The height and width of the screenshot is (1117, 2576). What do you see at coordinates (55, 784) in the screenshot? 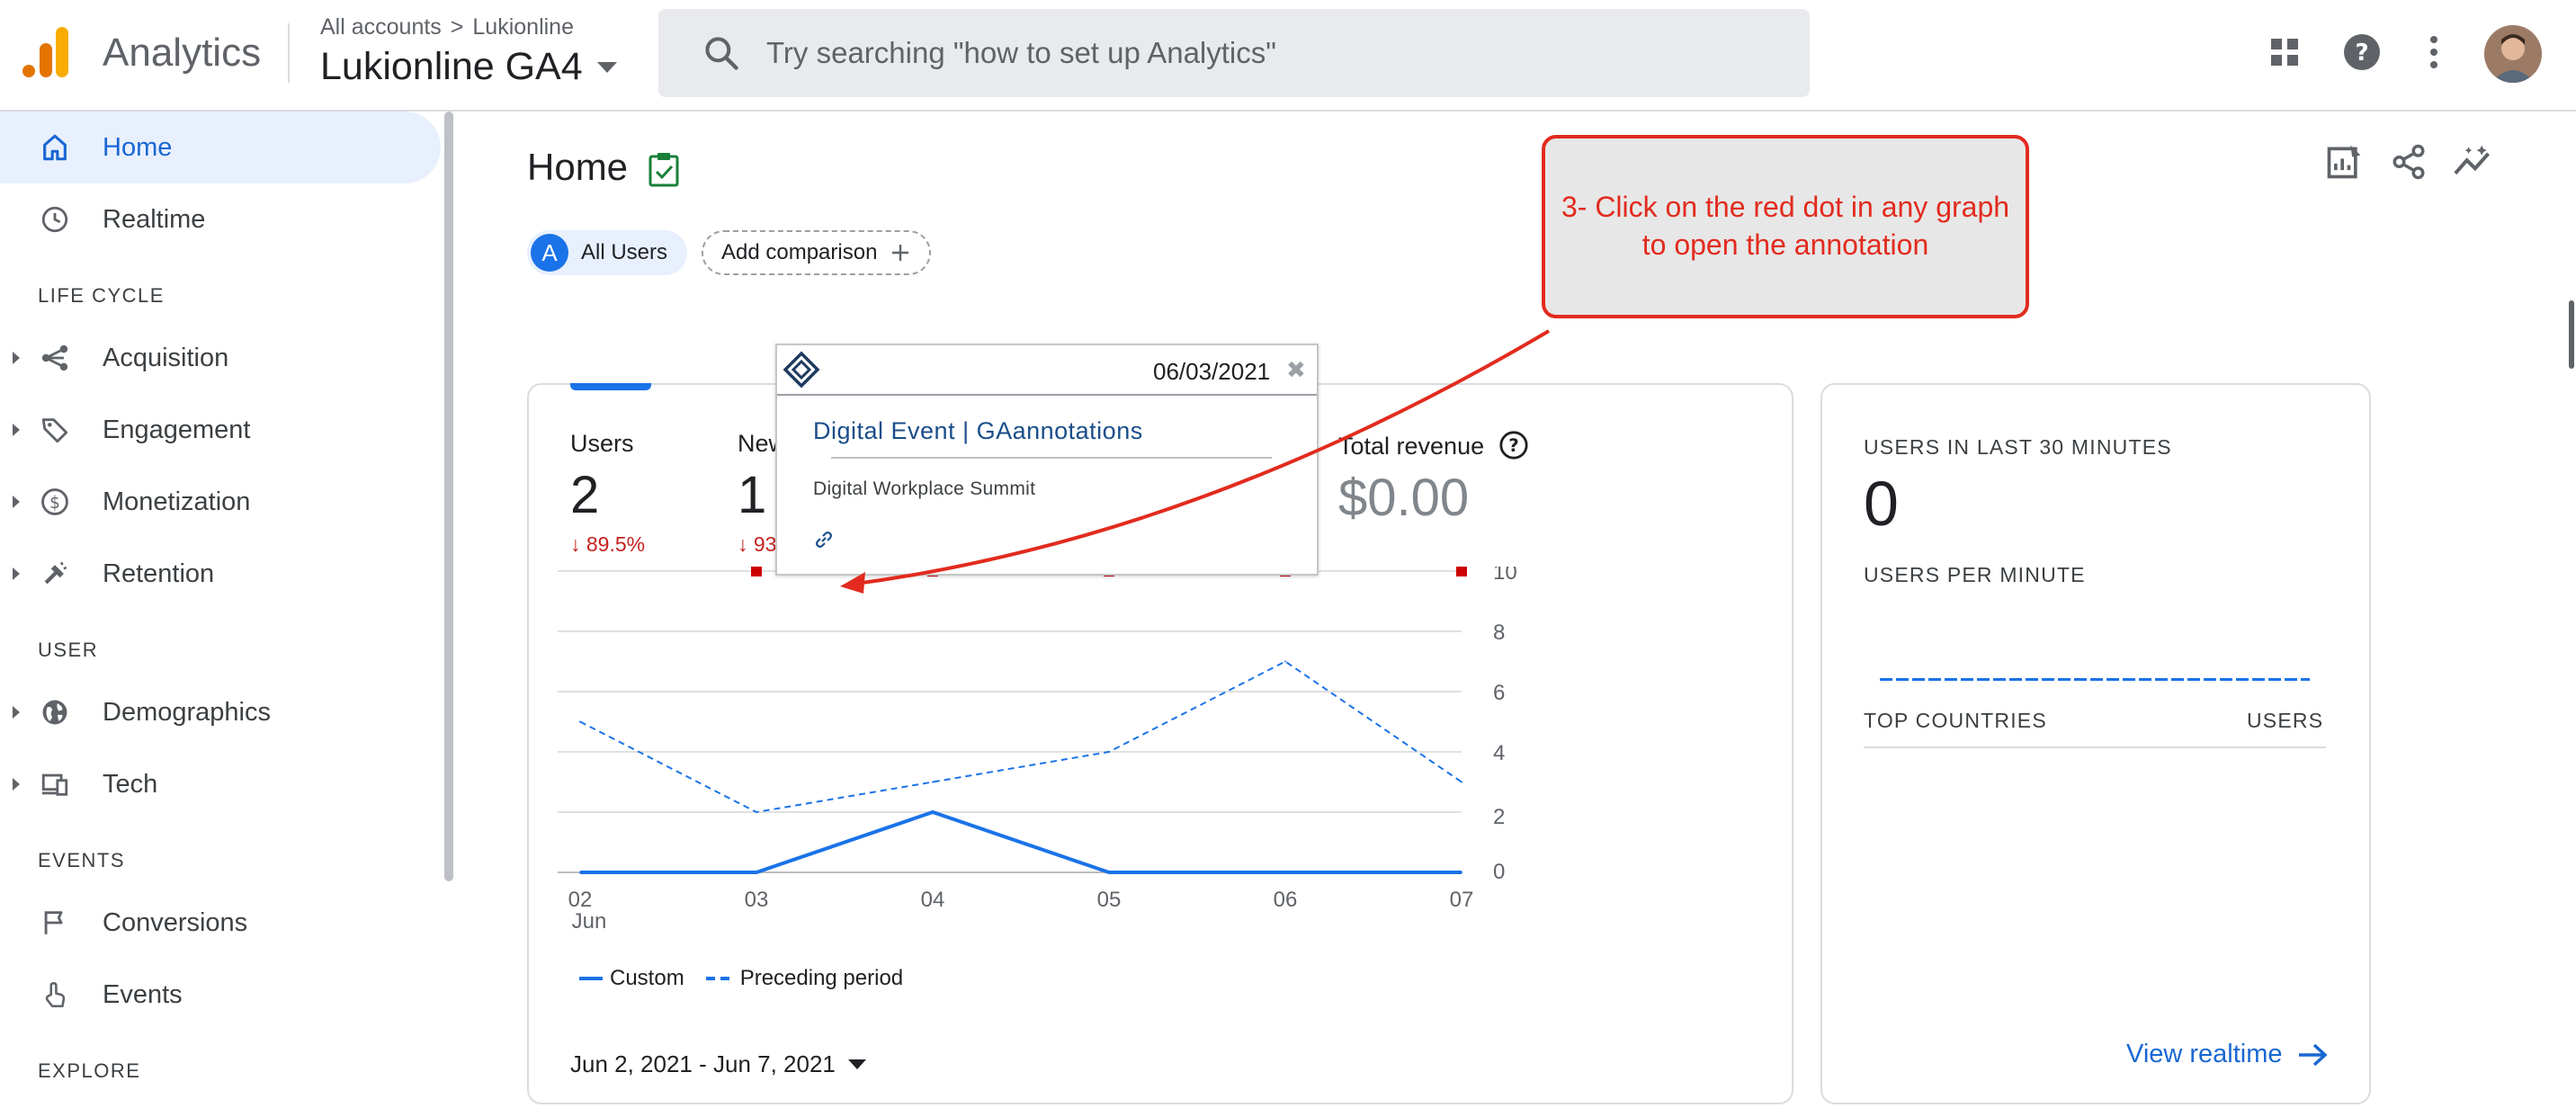
I see `devices-icon` at bounding box center [55, 784].